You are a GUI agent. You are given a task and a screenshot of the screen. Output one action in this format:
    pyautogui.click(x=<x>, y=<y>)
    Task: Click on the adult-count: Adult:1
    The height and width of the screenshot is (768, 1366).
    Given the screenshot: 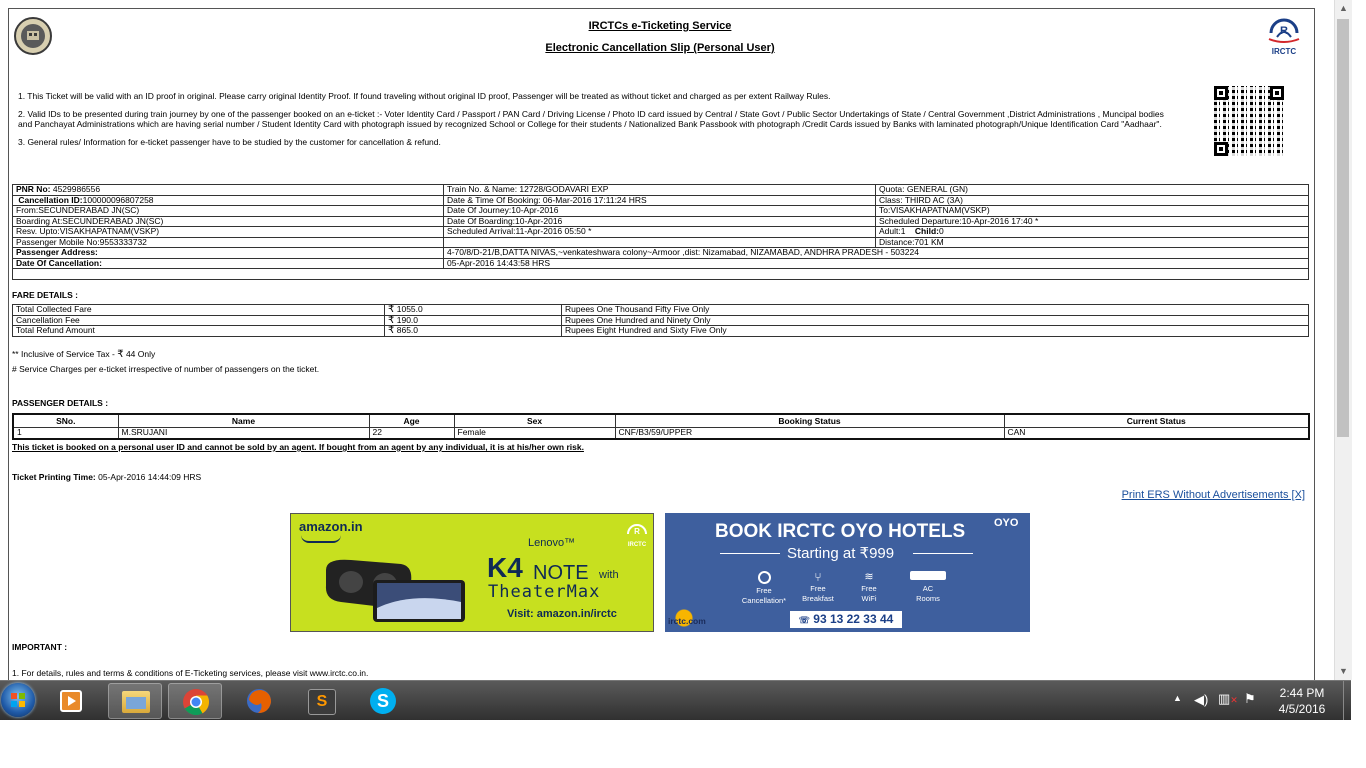 What is the action you would take?
    pyautogui.click(x=892, y=231)
    